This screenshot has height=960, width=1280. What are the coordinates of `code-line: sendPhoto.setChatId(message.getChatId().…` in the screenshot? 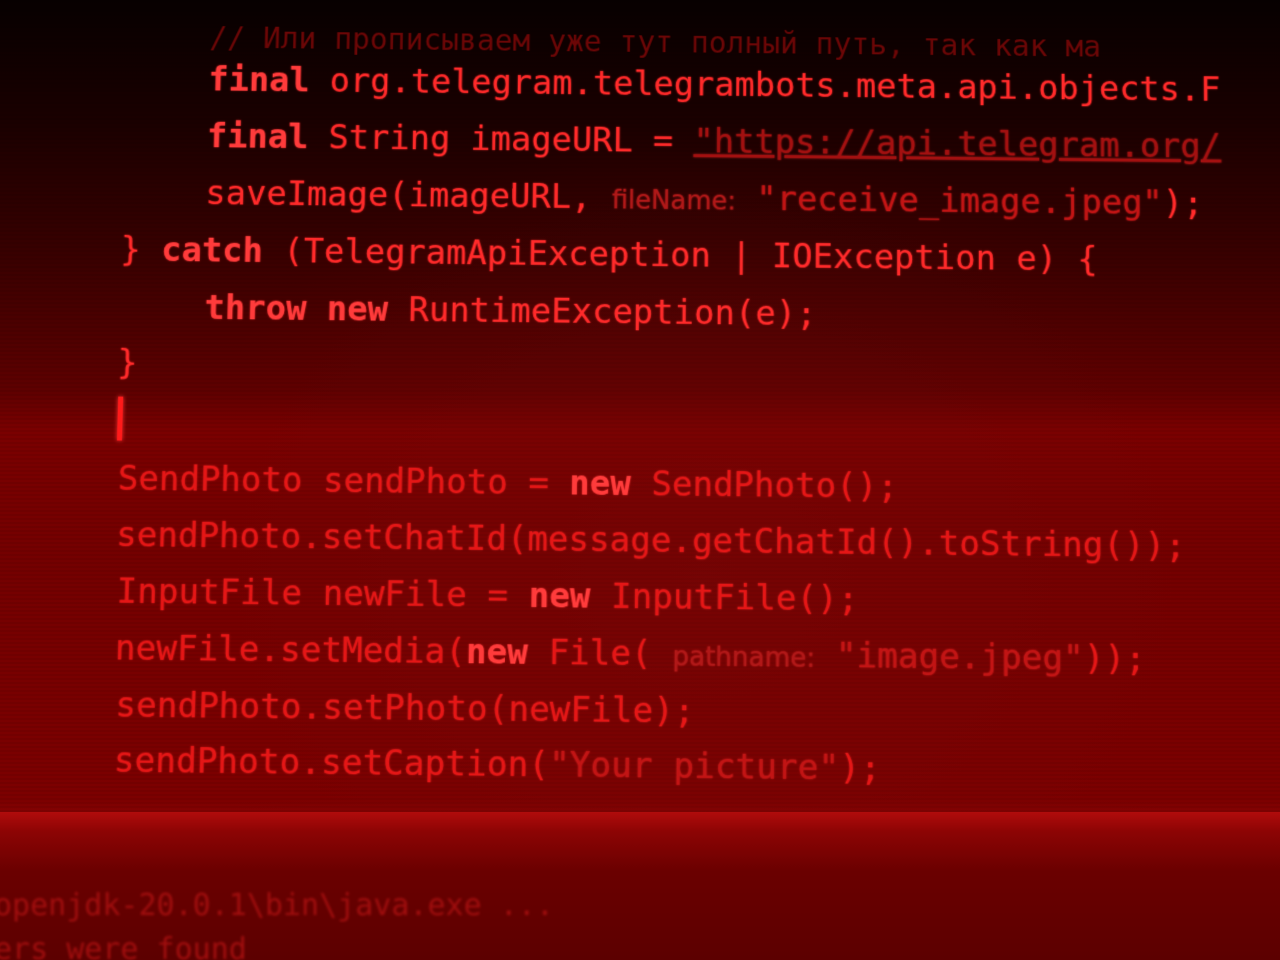 It's located at (651, 541).